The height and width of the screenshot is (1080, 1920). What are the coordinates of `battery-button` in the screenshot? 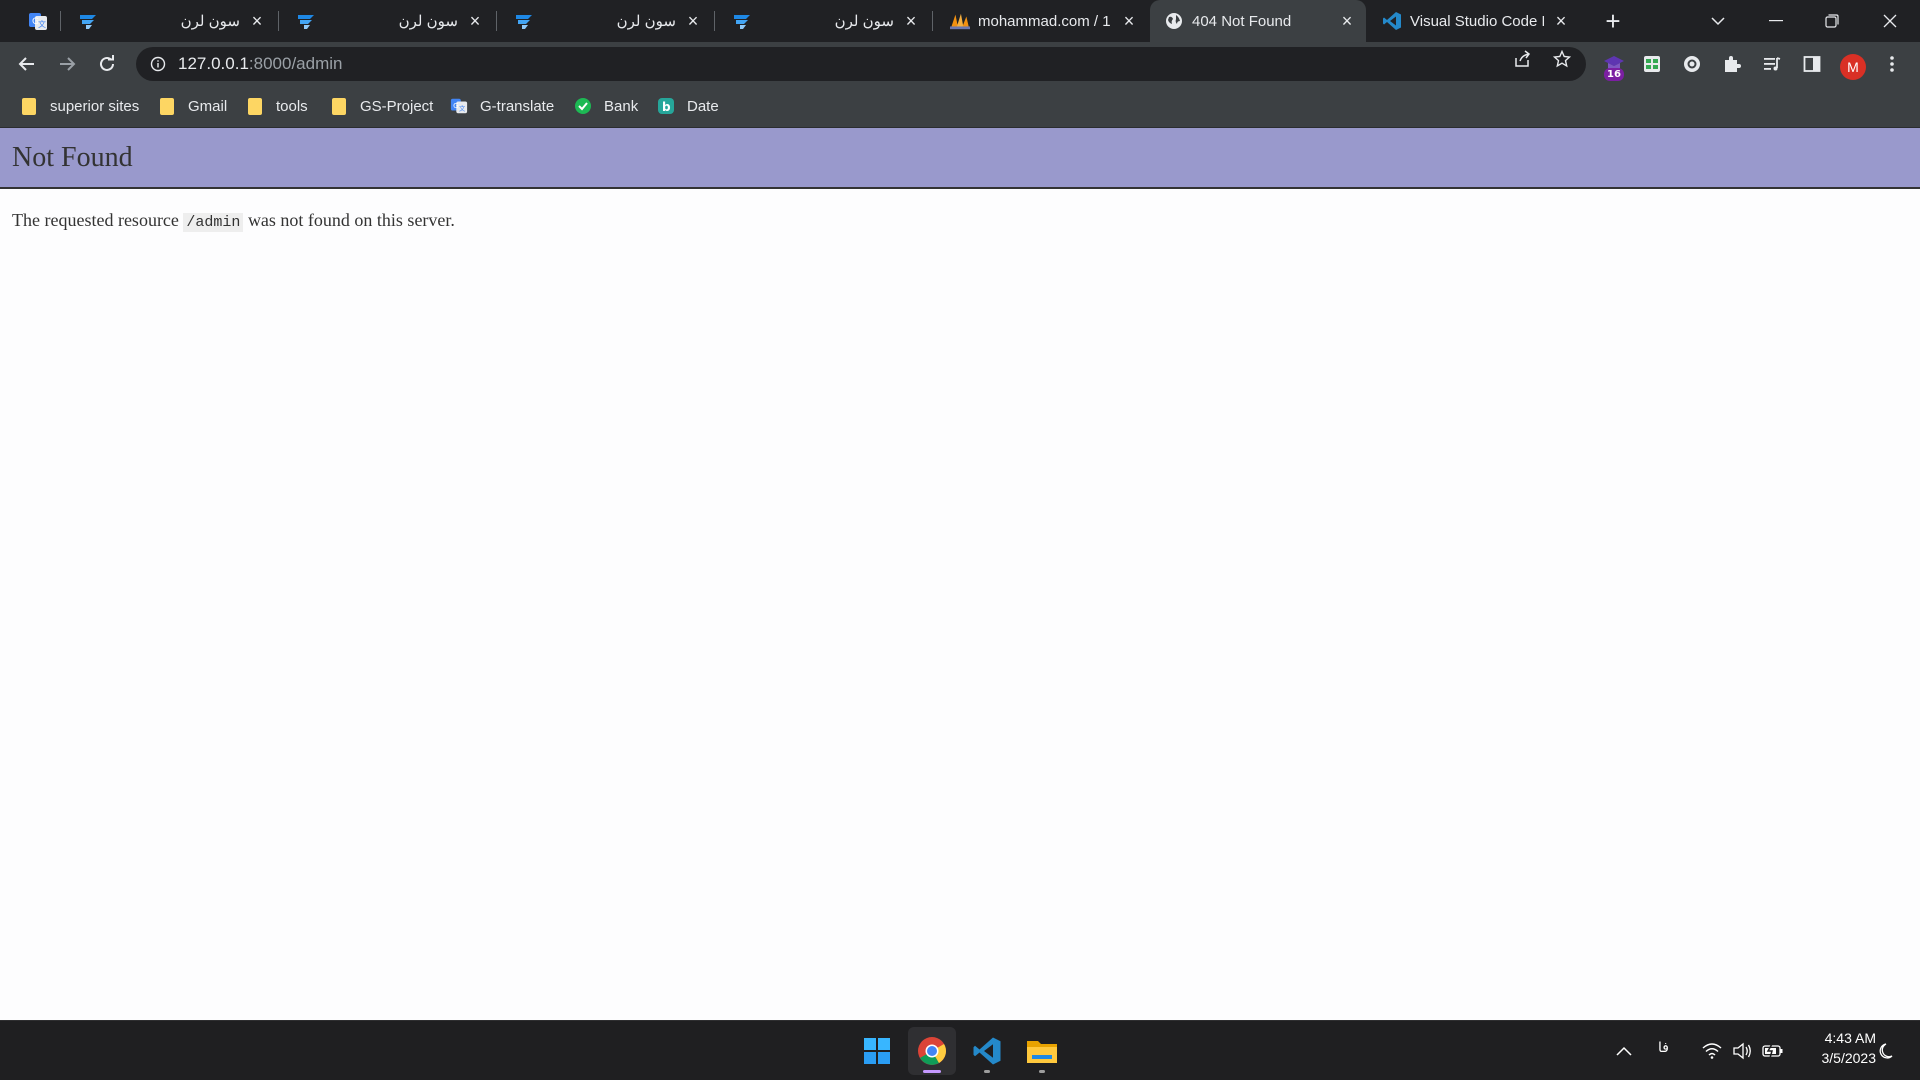 It's located at (1773, 1051).